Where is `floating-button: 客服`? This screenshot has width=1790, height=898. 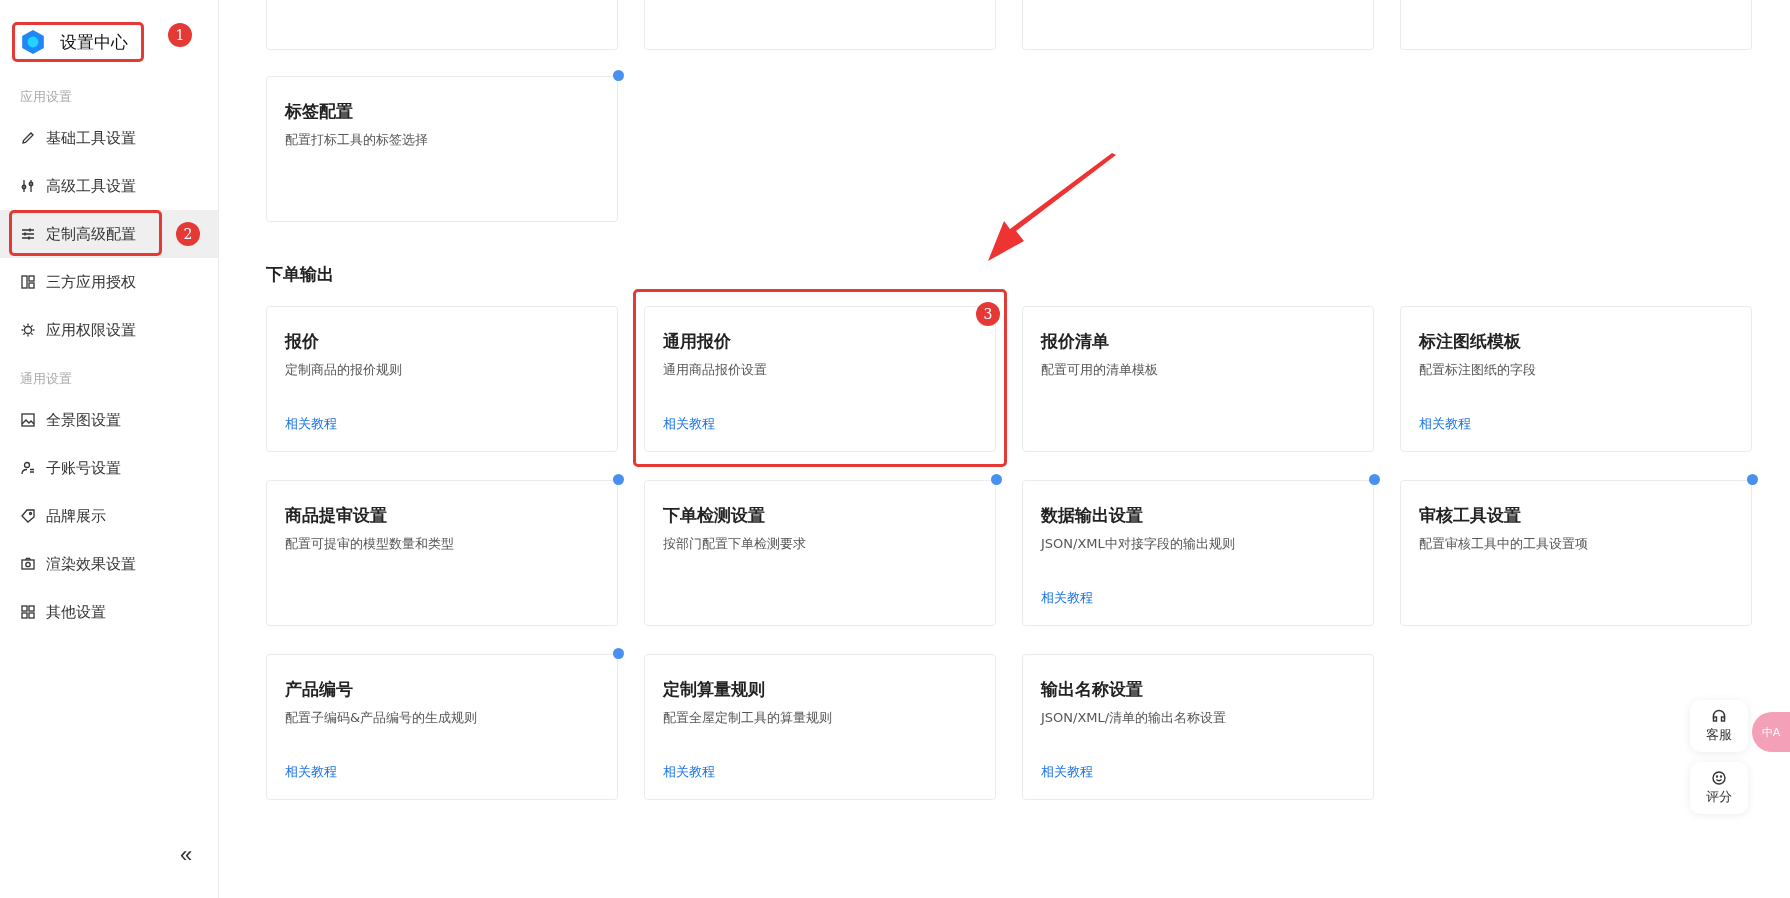 floating-button: 客服 is located at coordinates (1719, 726).